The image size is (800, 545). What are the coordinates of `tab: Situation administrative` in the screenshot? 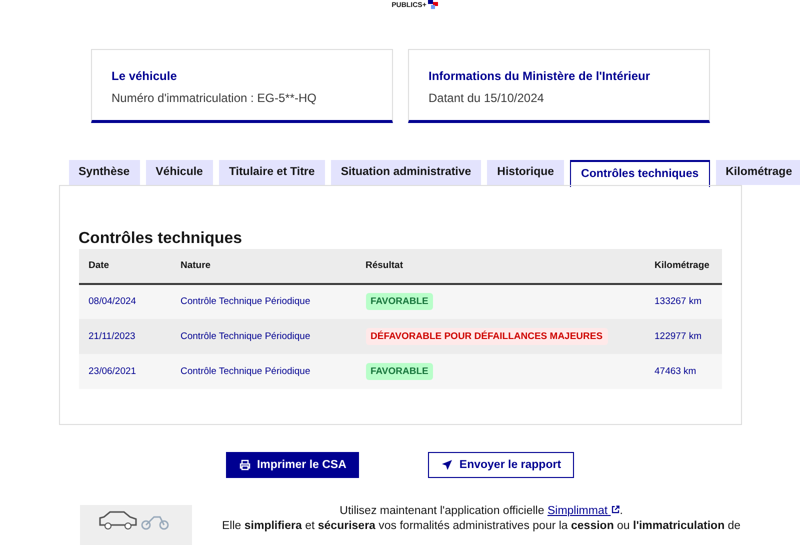 It's located at (406, 172).